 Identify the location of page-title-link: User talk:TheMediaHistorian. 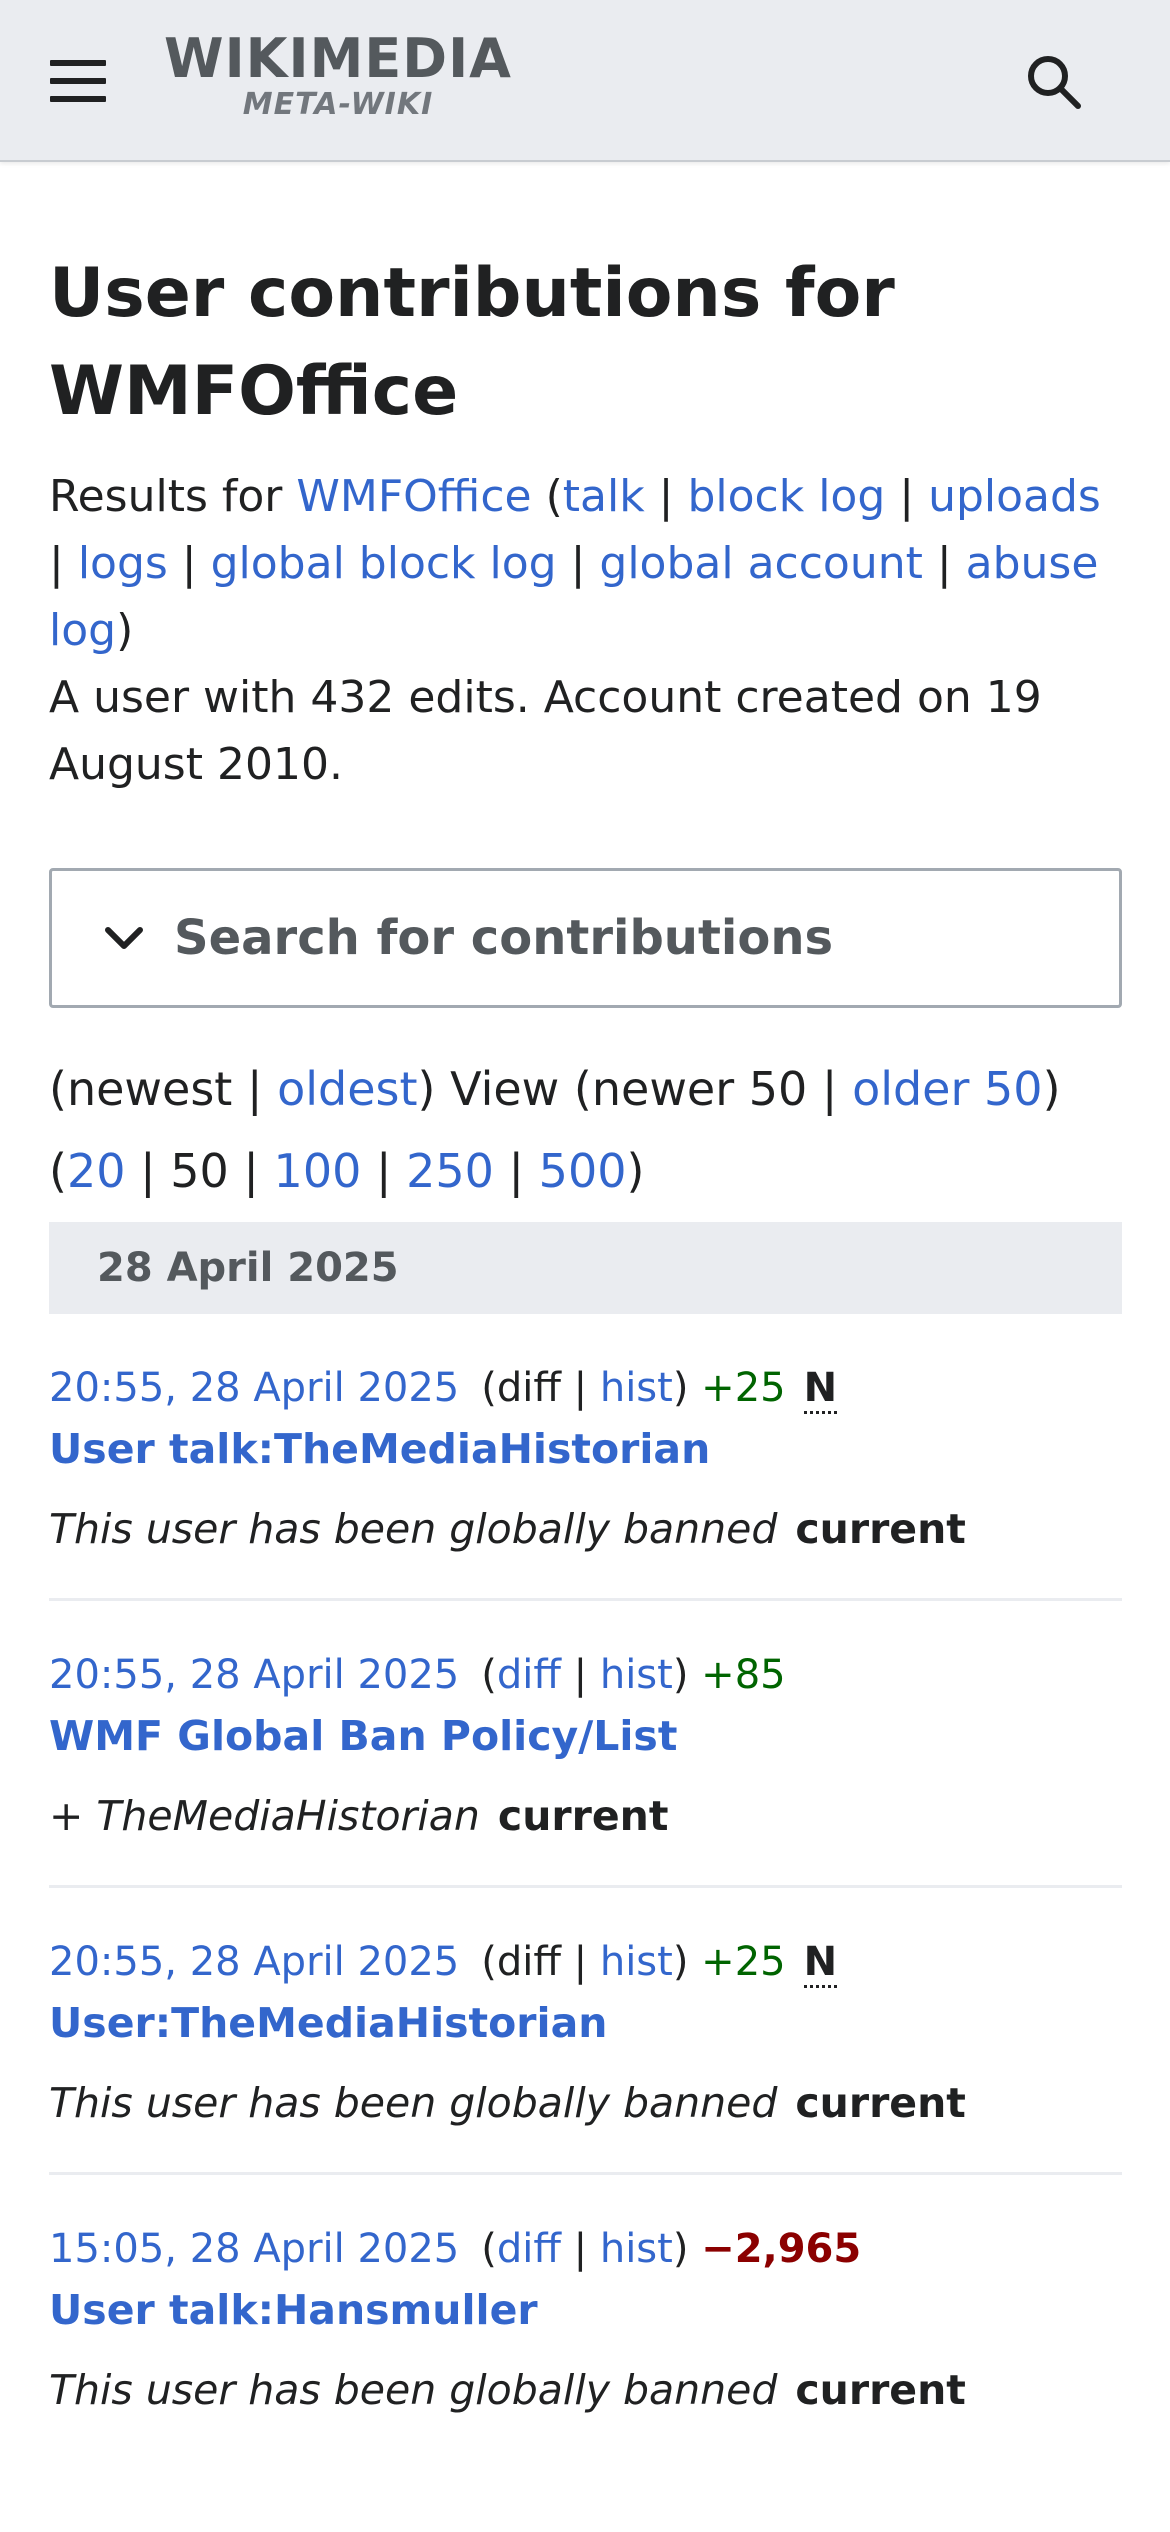
(379, 1449).